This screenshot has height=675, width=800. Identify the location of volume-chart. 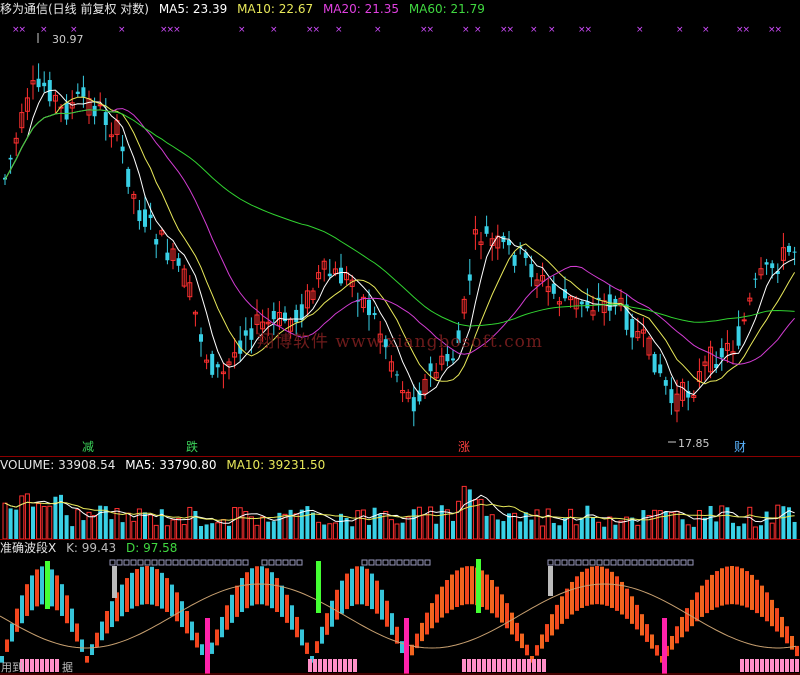
(400, 506).